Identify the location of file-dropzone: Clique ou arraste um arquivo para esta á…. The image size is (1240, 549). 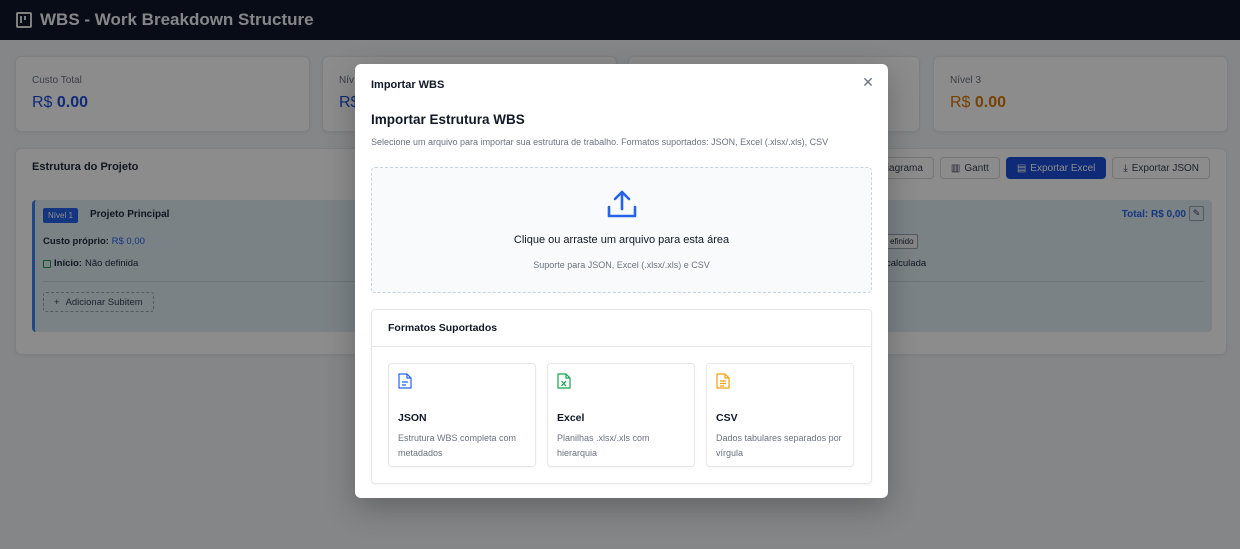
(621, 230).